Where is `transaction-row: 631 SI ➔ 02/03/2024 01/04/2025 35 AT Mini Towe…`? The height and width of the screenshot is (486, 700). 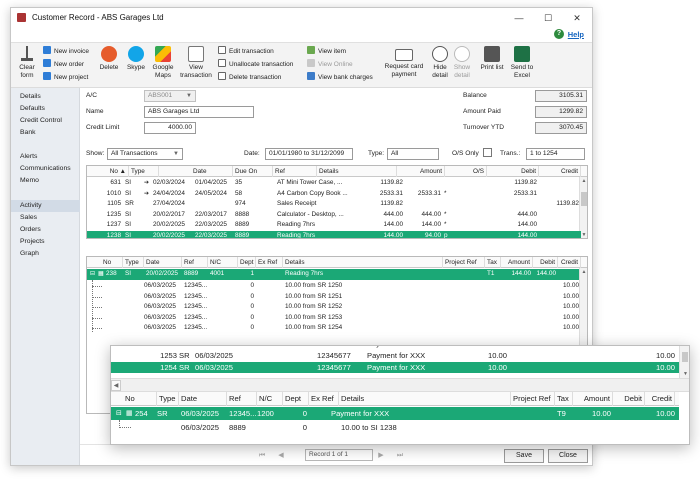 transaction-row: 631 SI ➔ 02/03/2024 01/04/2025 35 AT Mini Towe… is located at coordinates (334, 183).